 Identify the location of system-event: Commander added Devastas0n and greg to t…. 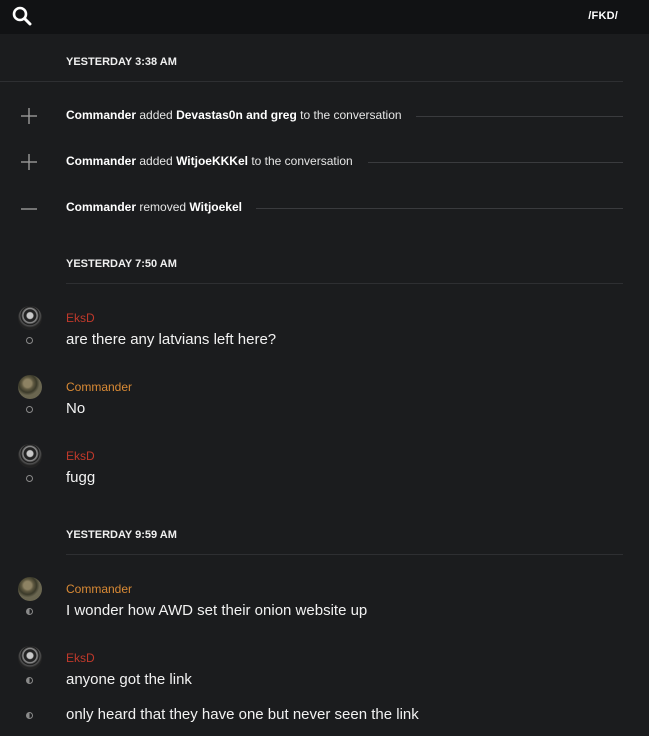
(324, 115).